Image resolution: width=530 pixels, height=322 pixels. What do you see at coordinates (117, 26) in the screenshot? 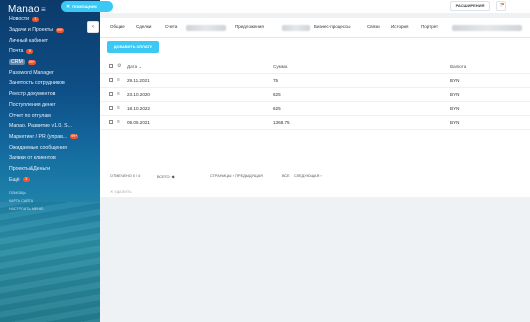
I see `tab-general: Общие` at bounding box center [117, 26].